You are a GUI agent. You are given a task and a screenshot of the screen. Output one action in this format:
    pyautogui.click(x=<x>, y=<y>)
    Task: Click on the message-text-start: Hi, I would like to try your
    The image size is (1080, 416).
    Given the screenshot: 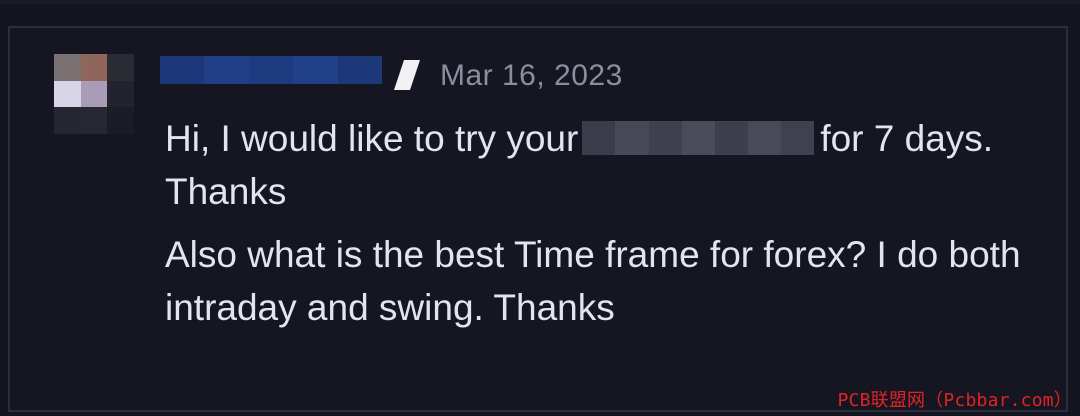 What is the action you would take?
    pyautogui.click(x=372, y=138)
    